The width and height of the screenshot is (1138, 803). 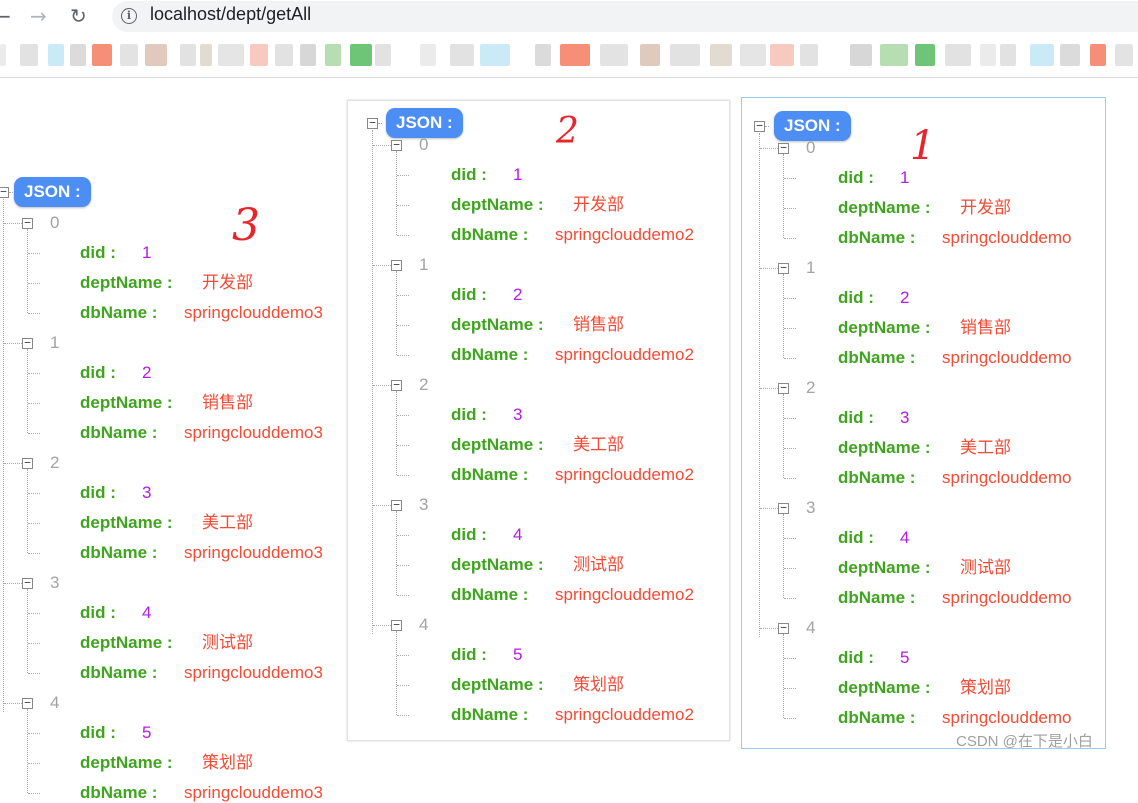 What do you see at coordinates (78, 16) in the screenshot?
I see `reload-icon: ↻` at bounding box center [78, 16].